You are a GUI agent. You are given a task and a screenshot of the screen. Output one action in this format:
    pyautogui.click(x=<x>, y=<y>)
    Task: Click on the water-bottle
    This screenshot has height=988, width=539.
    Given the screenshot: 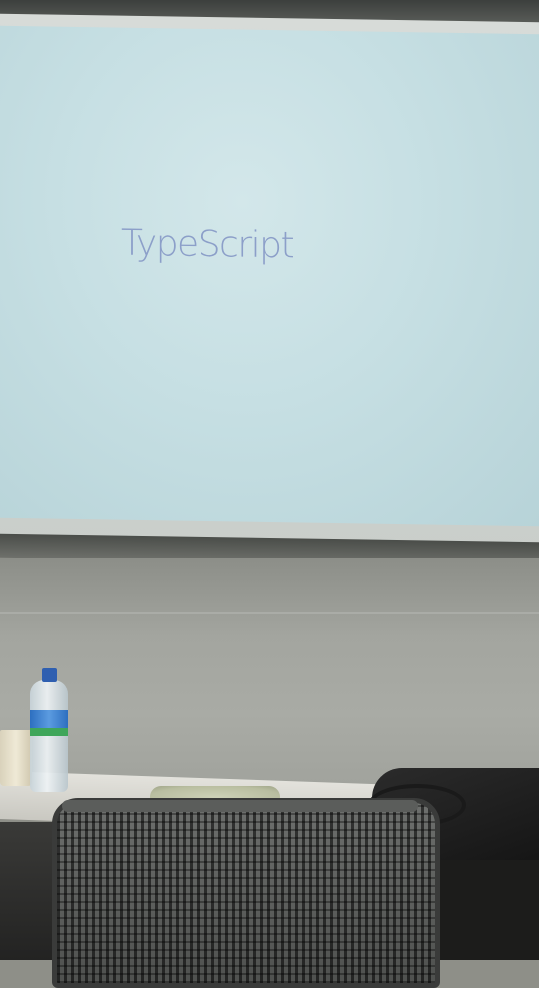 What is the action you would take?
    pyautogui.click(x=49, y=731)
    